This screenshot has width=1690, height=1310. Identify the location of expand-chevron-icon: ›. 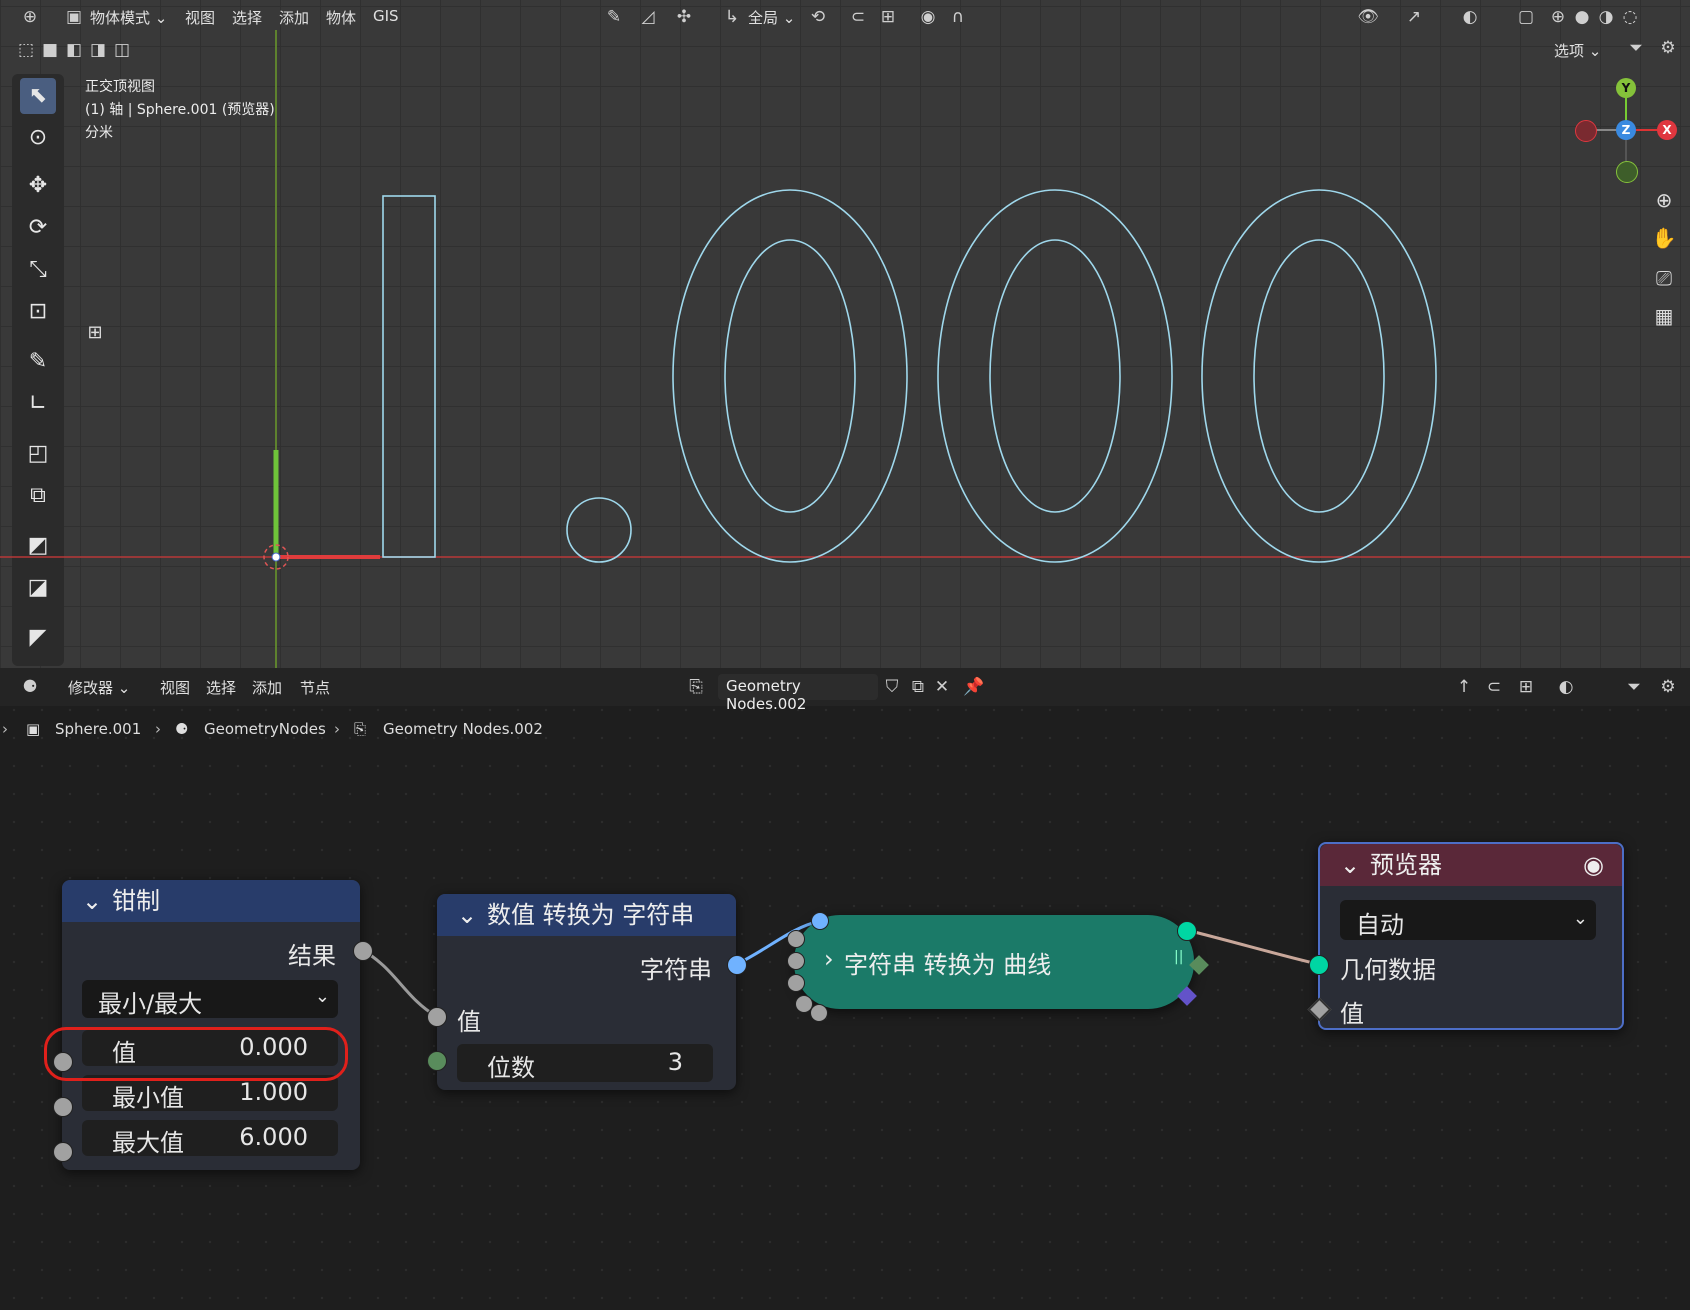
(829, 959).